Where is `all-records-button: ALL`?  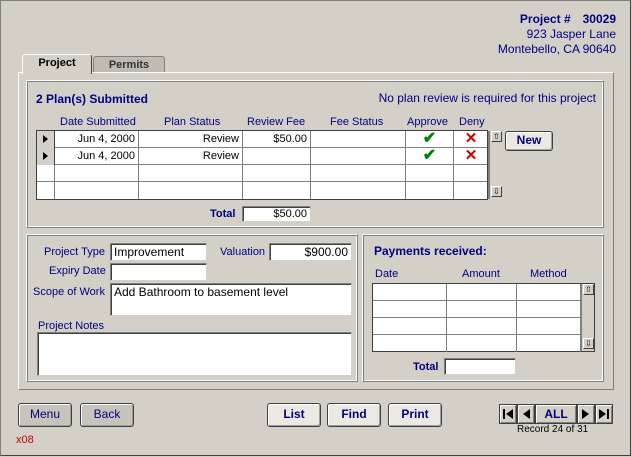 all-records-button: ALL is located at coordinates (556, 414).